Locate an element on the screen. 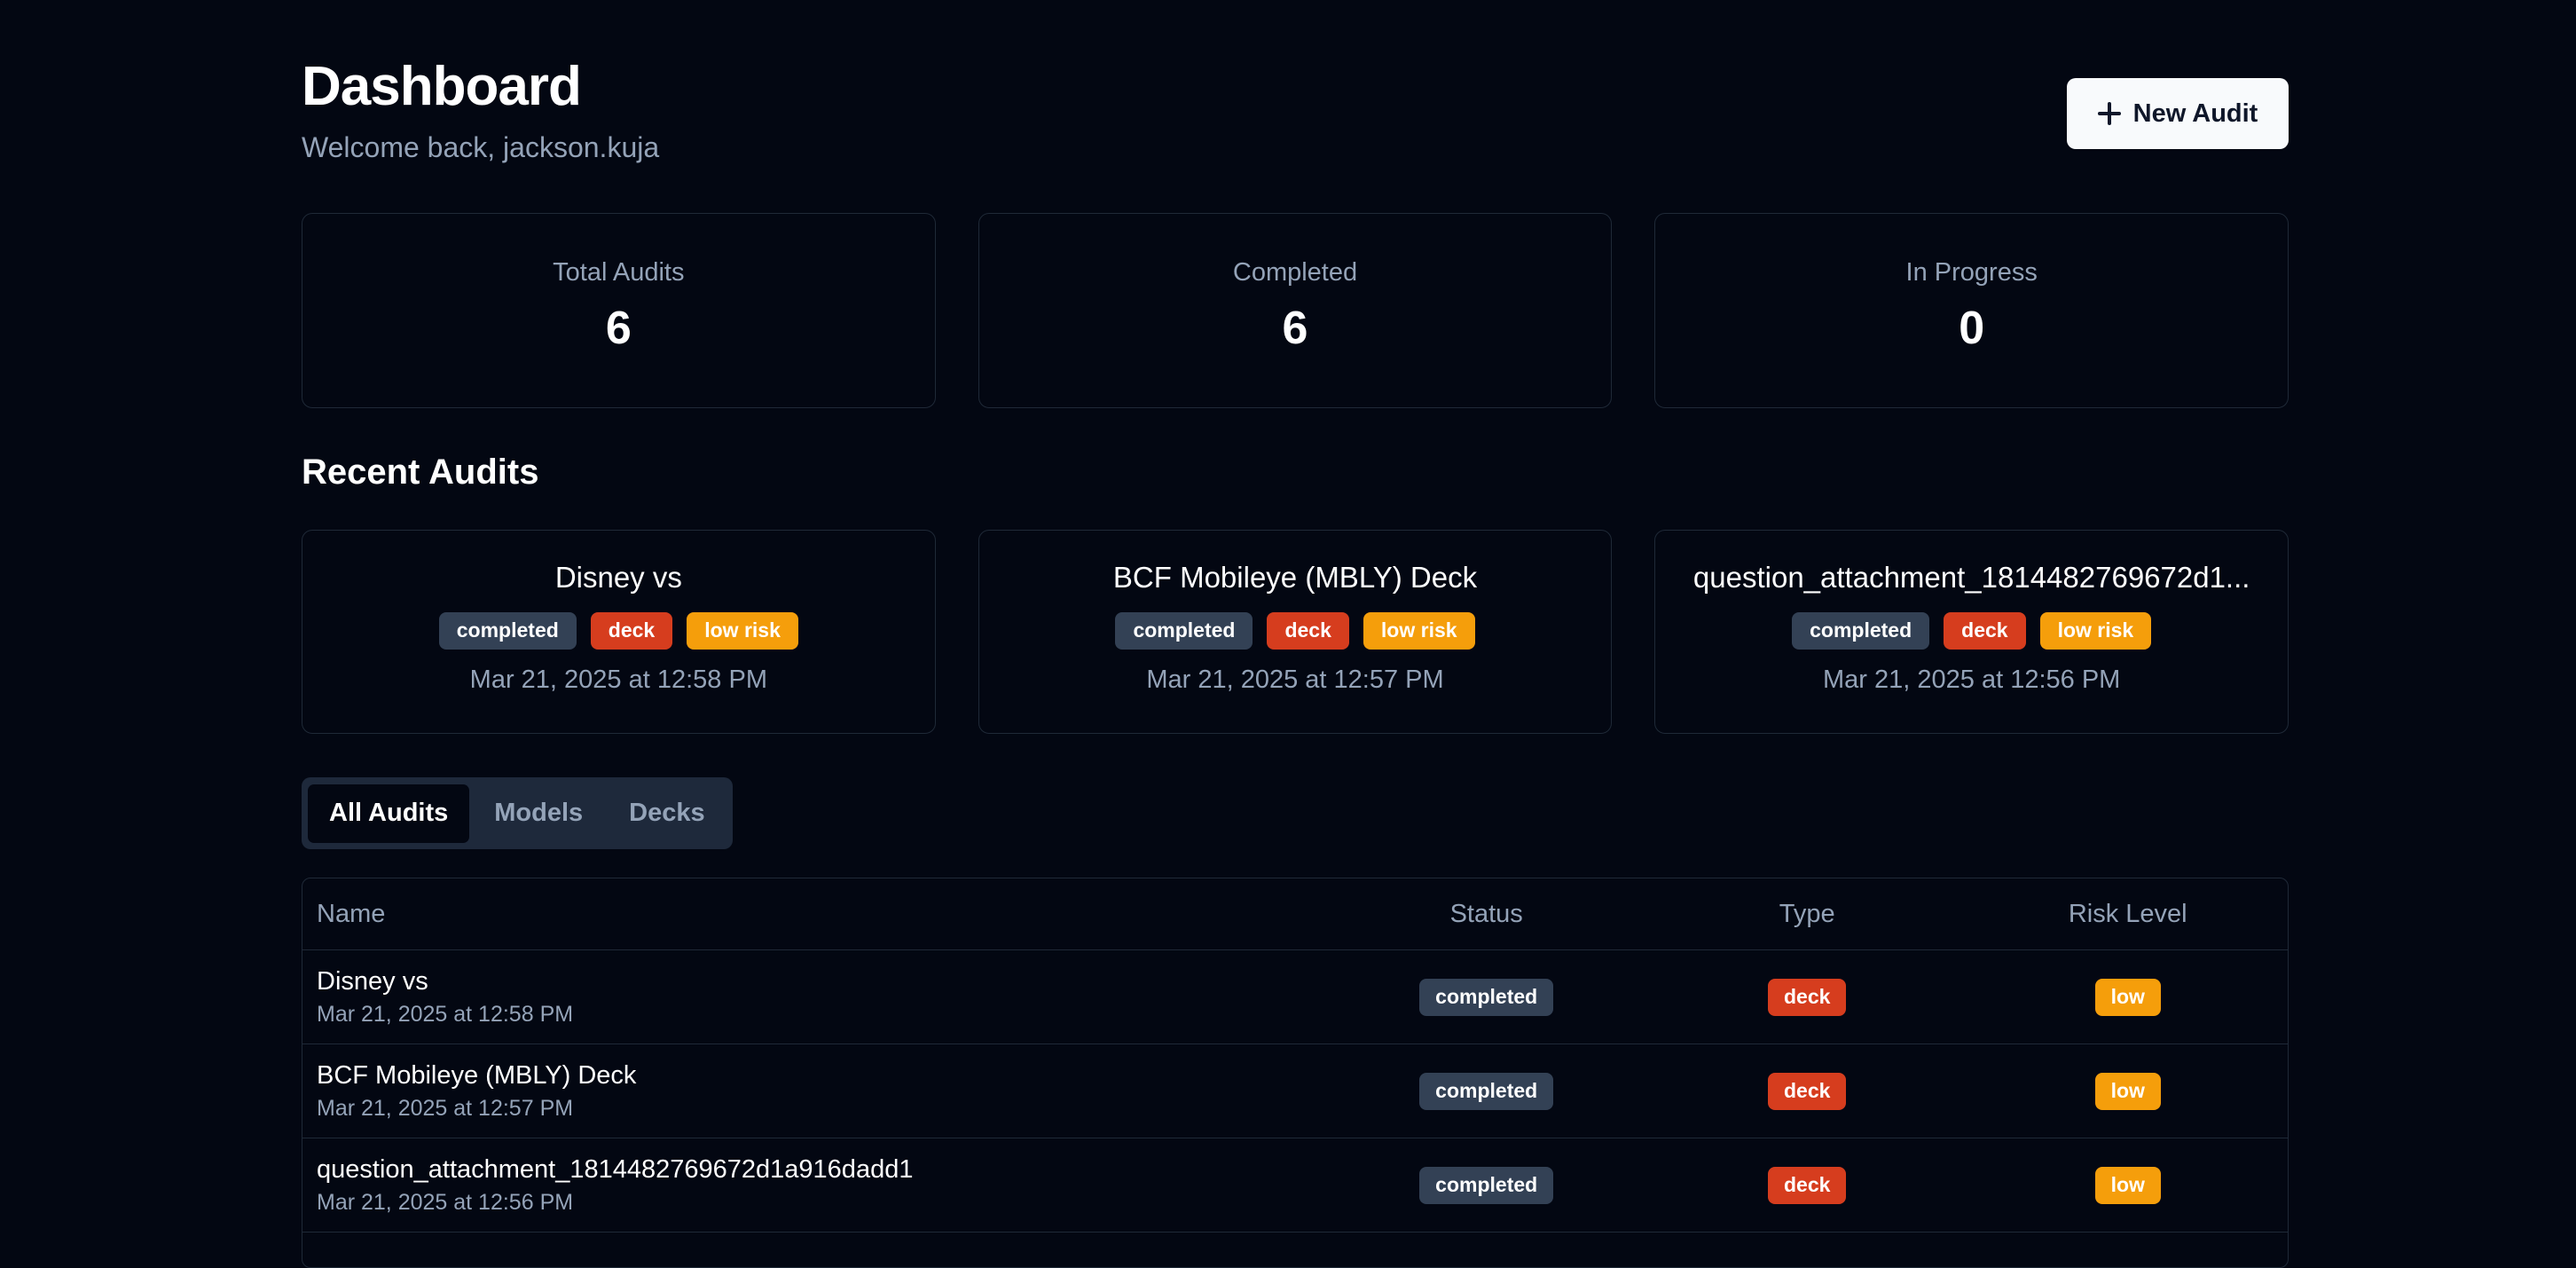 The height and width of the screenshot is (1268, 2576). stats-row: Total Audits 6 Completed 6 In Progress 0 is located at coordinates (1295, 310).